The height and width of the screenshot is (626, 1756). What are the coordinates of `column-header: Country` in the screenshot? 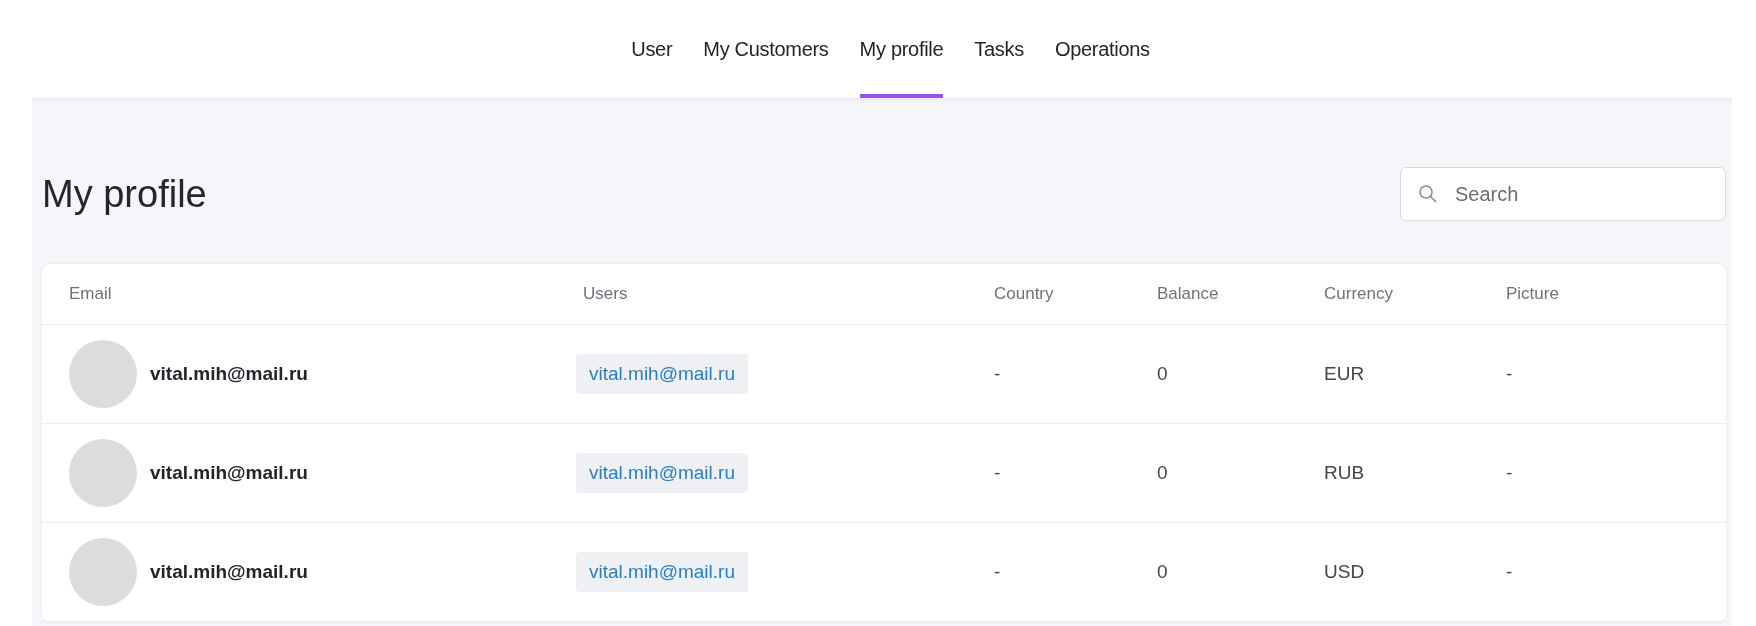 It's located at (1023, 294).